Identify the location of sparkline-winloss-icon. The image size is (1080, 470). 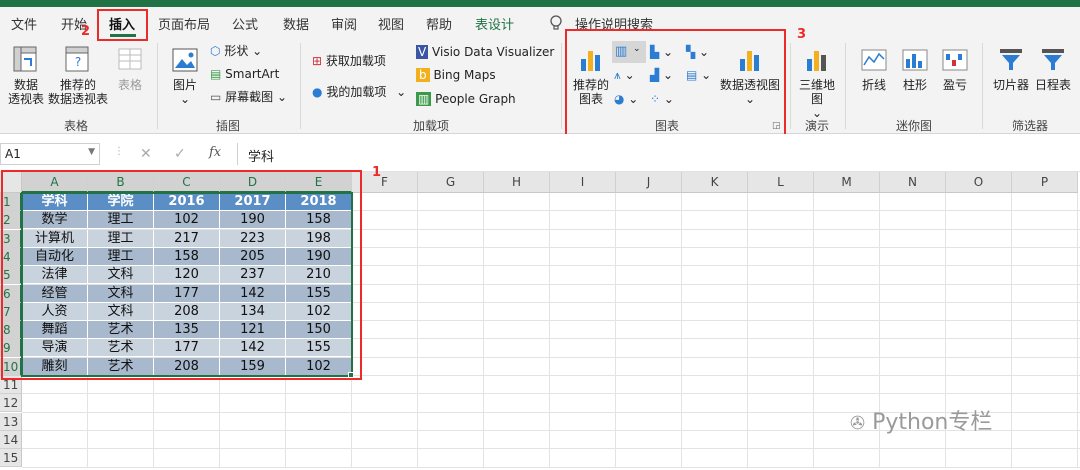
(955, 60).